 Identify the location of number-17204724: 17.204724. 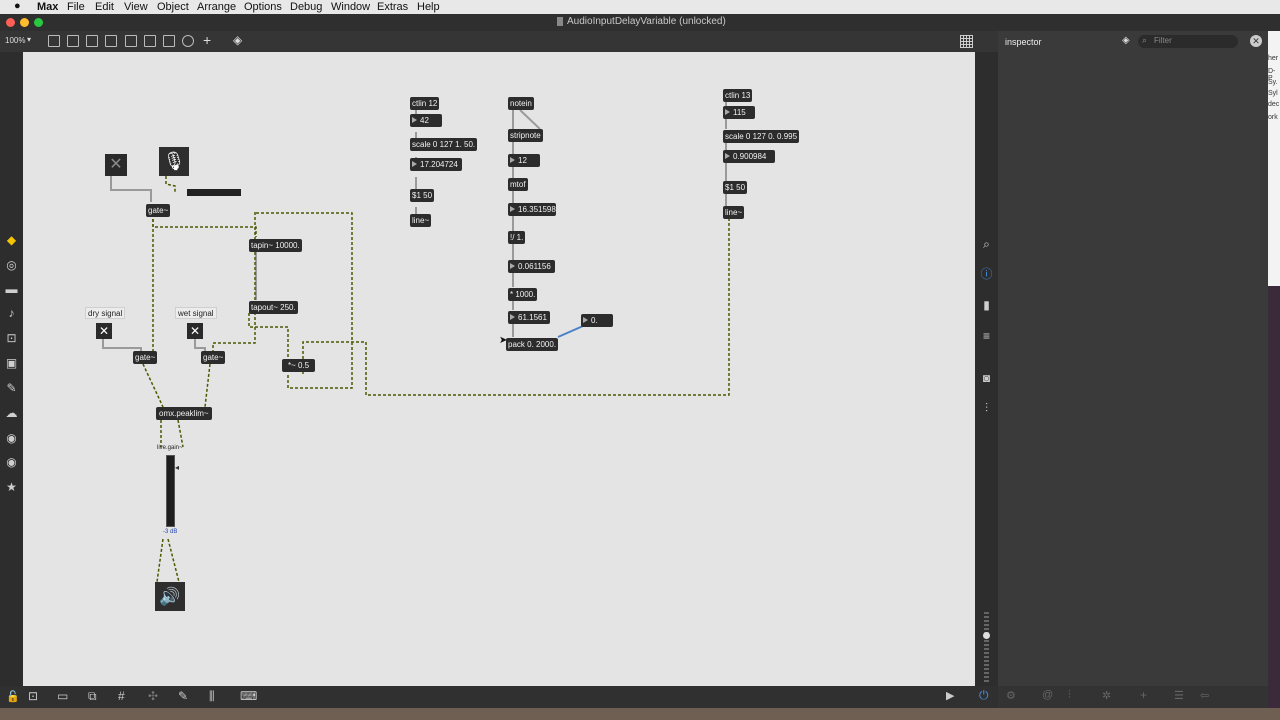
(436, 164).